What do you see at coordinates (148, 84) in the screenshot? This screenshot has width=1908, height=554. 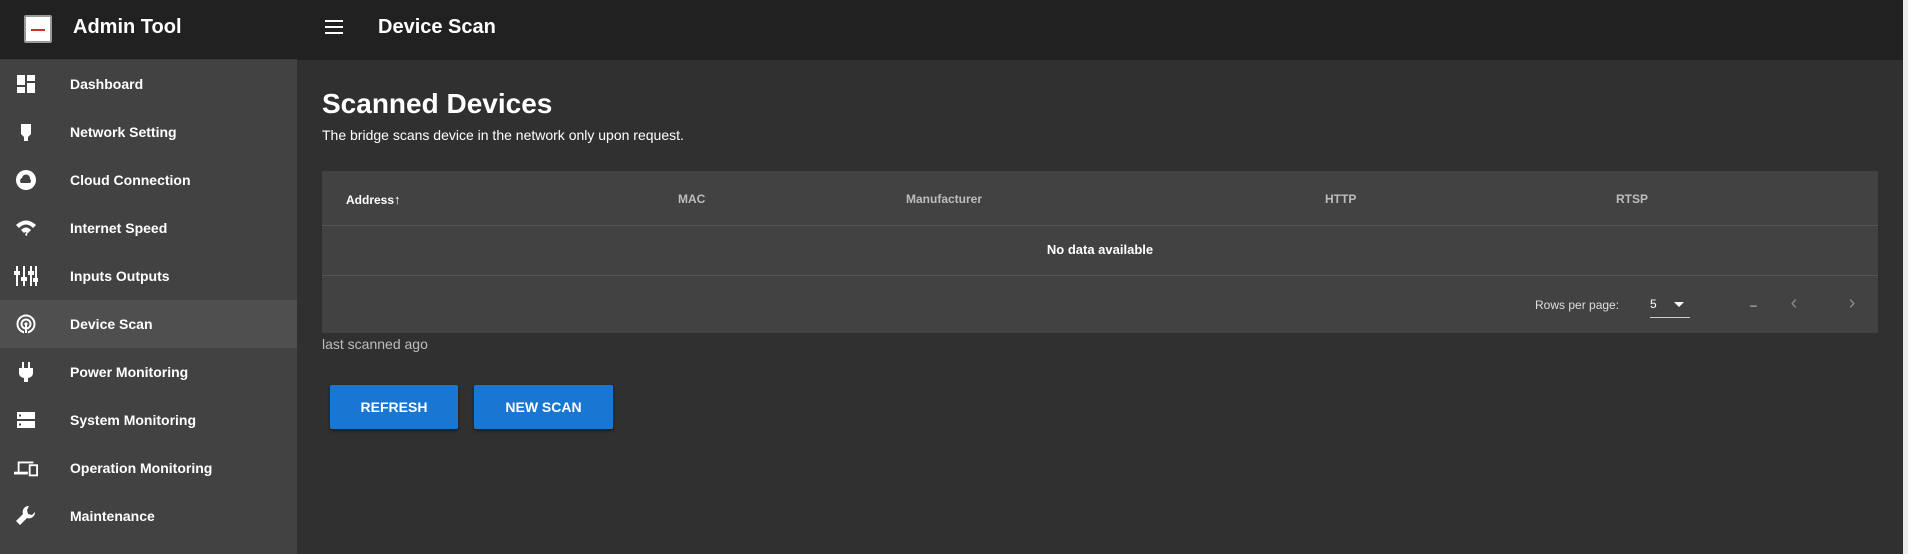 I see `sidebar-item-dashboard: Dashboard` at bounding box center [148, 84].